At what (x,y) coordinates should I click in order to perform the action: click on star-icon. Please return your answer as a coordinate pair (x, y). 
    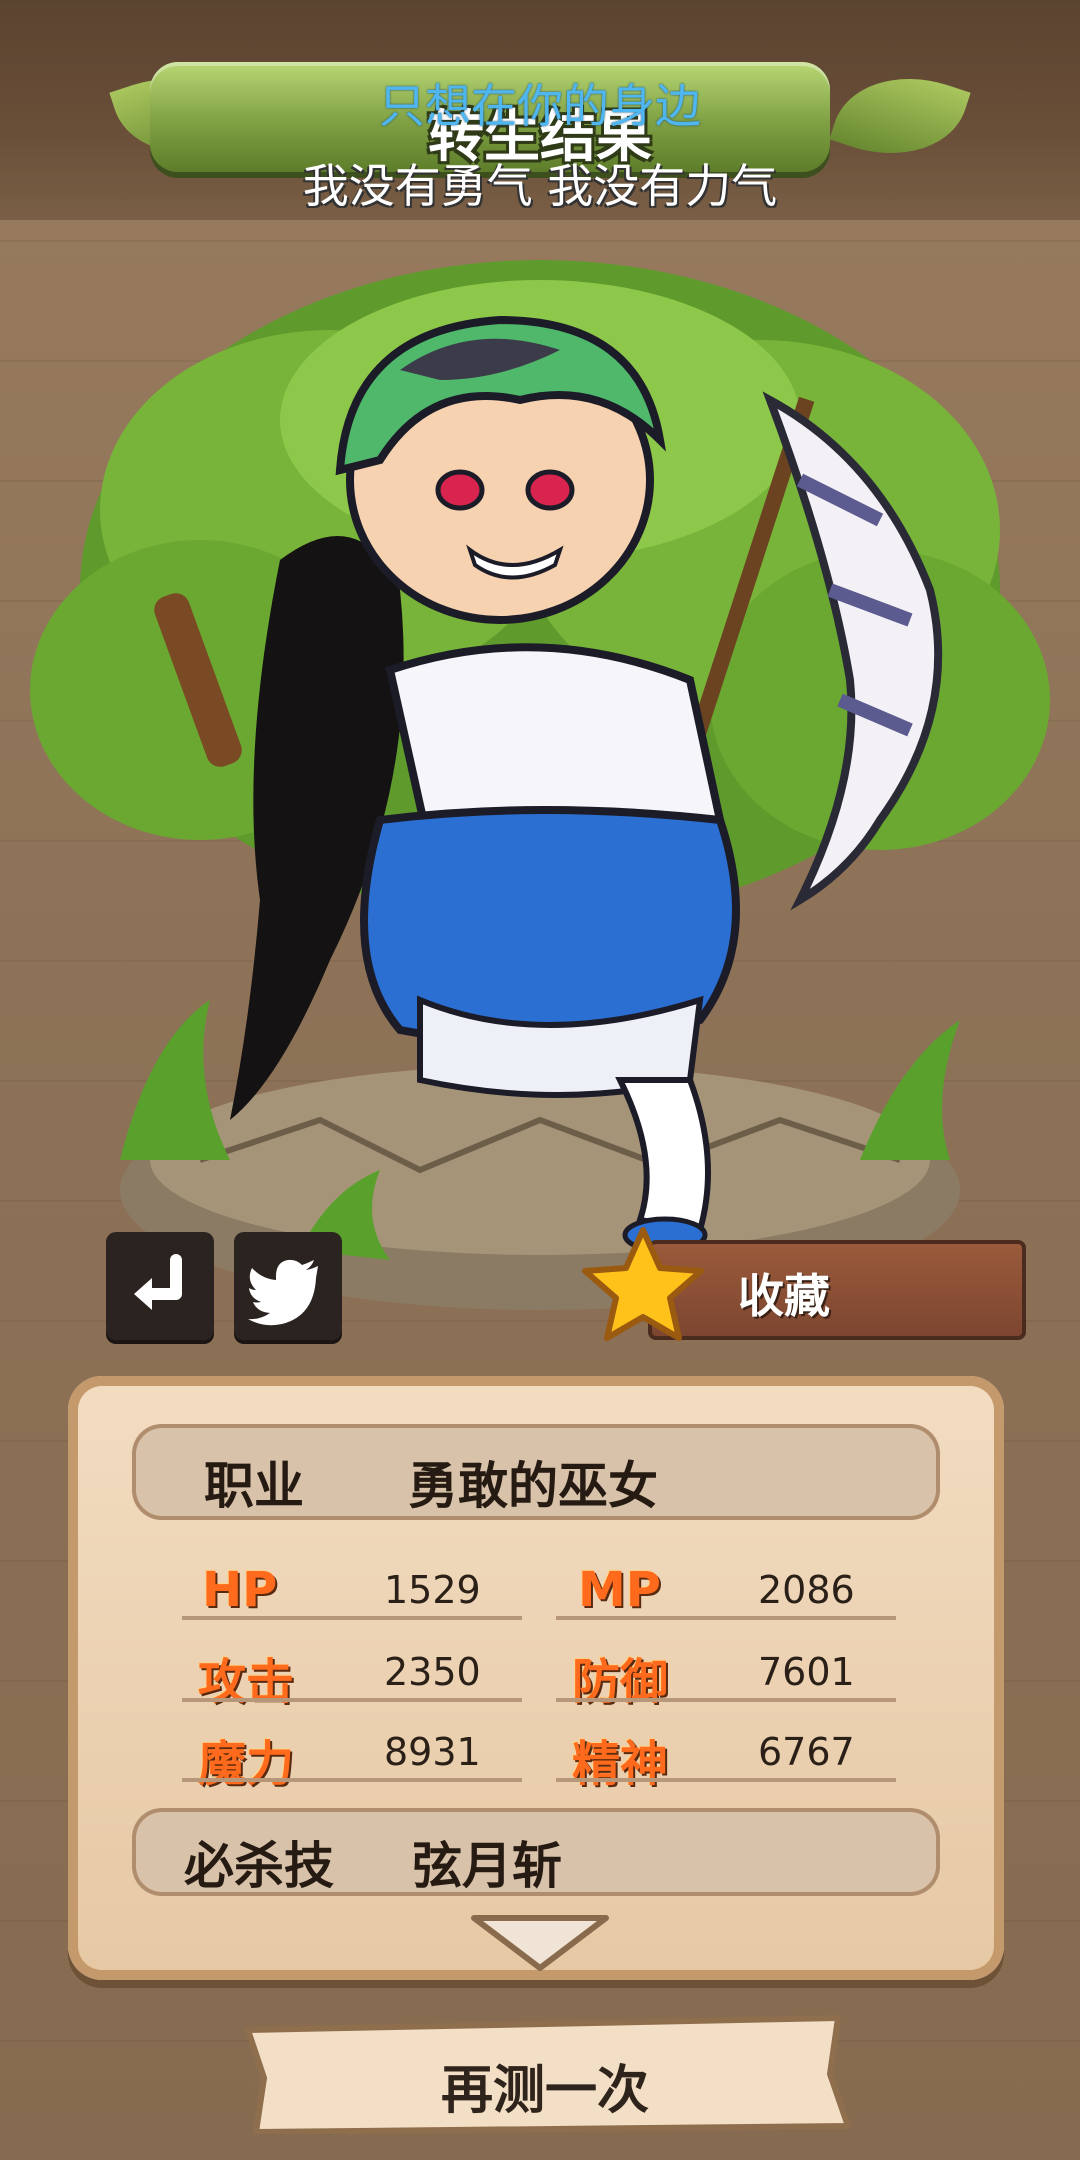
    Looking at the image, I should click on (643, 1284).